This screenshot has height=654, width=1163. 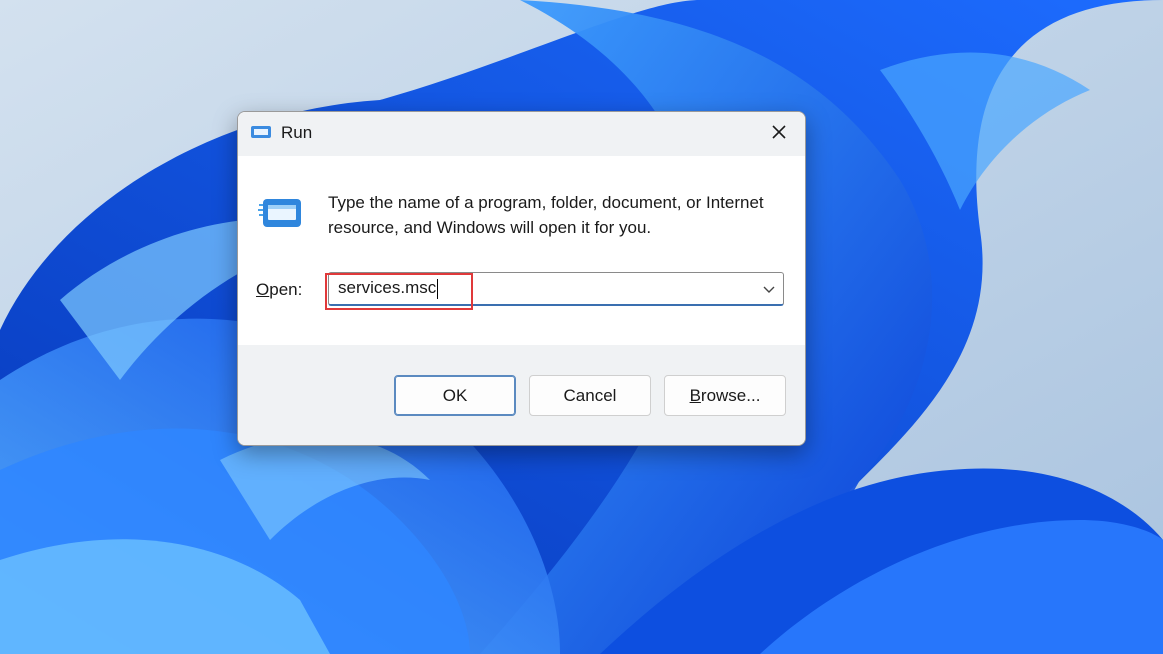 What do you see at coordinates (695, 395) in the screenshot?
I see `browse-accelerator: B` at bounding box center [695, 395].